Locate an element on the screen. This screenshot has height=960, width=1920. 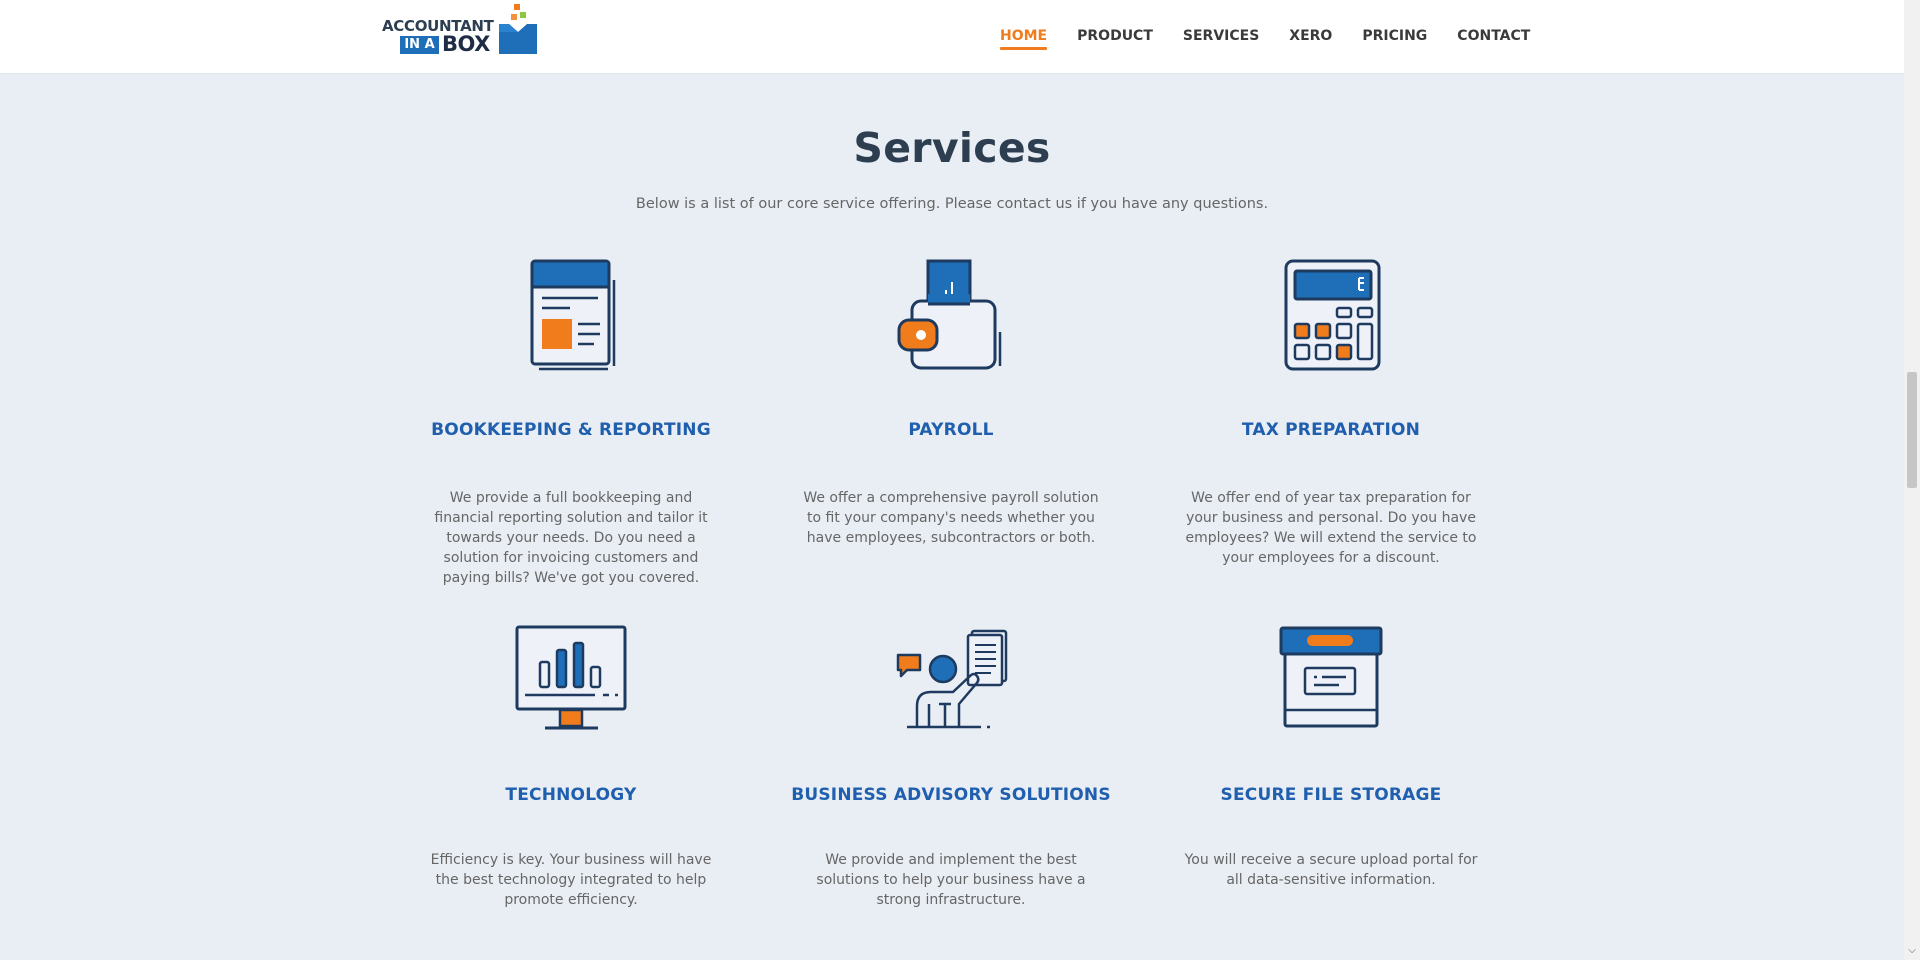
nav-pricing: PRICING is located at coordinates (1394, 36).